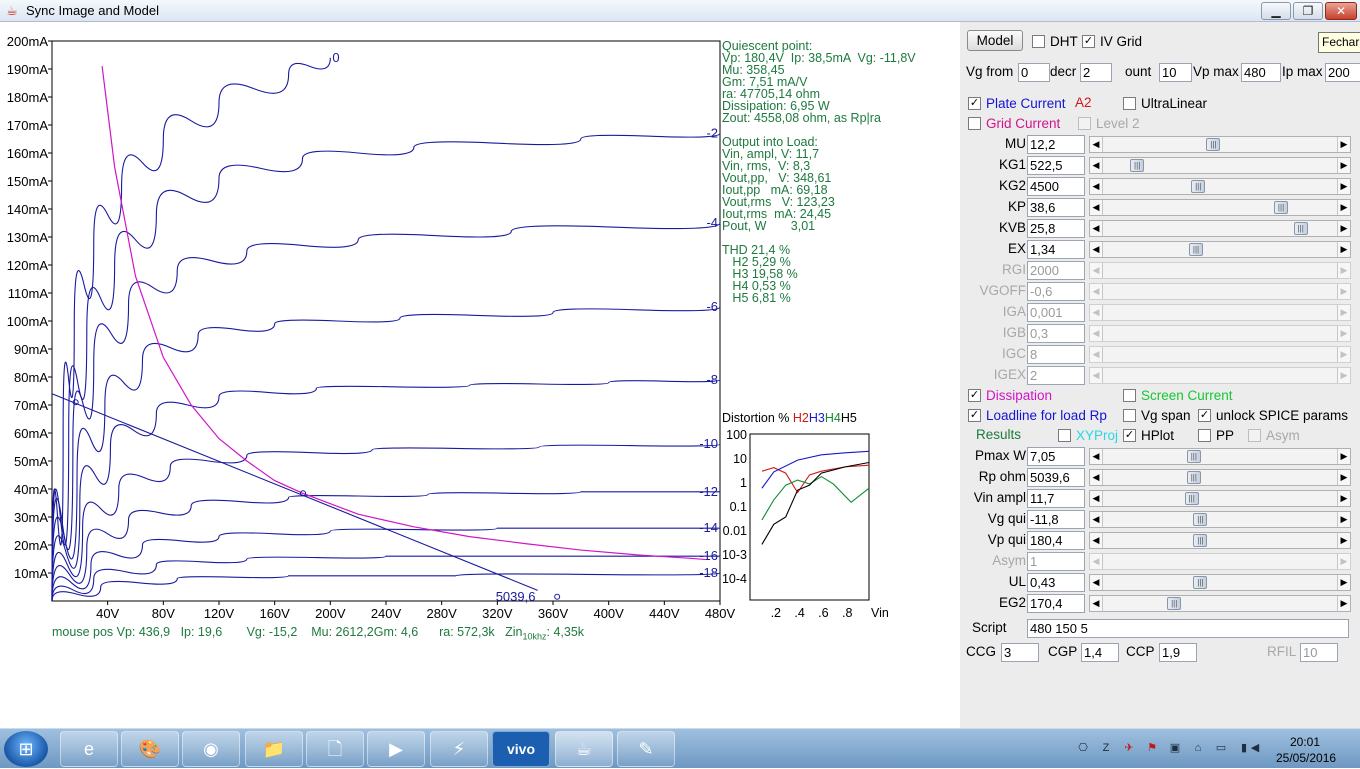 The width and height of the screenshot is (1360, 769). Describe the element at coordinates (1261, 72) in the screenshot. I see `vp-max-field: 480` at that location.